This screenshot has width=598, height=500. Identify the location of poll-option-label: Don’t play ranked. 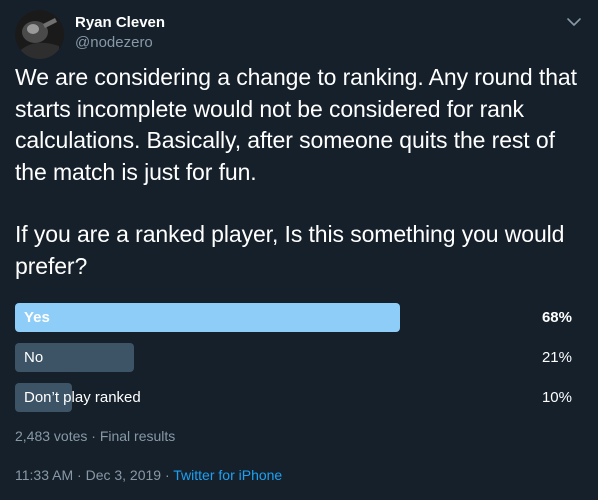
(82, 397).